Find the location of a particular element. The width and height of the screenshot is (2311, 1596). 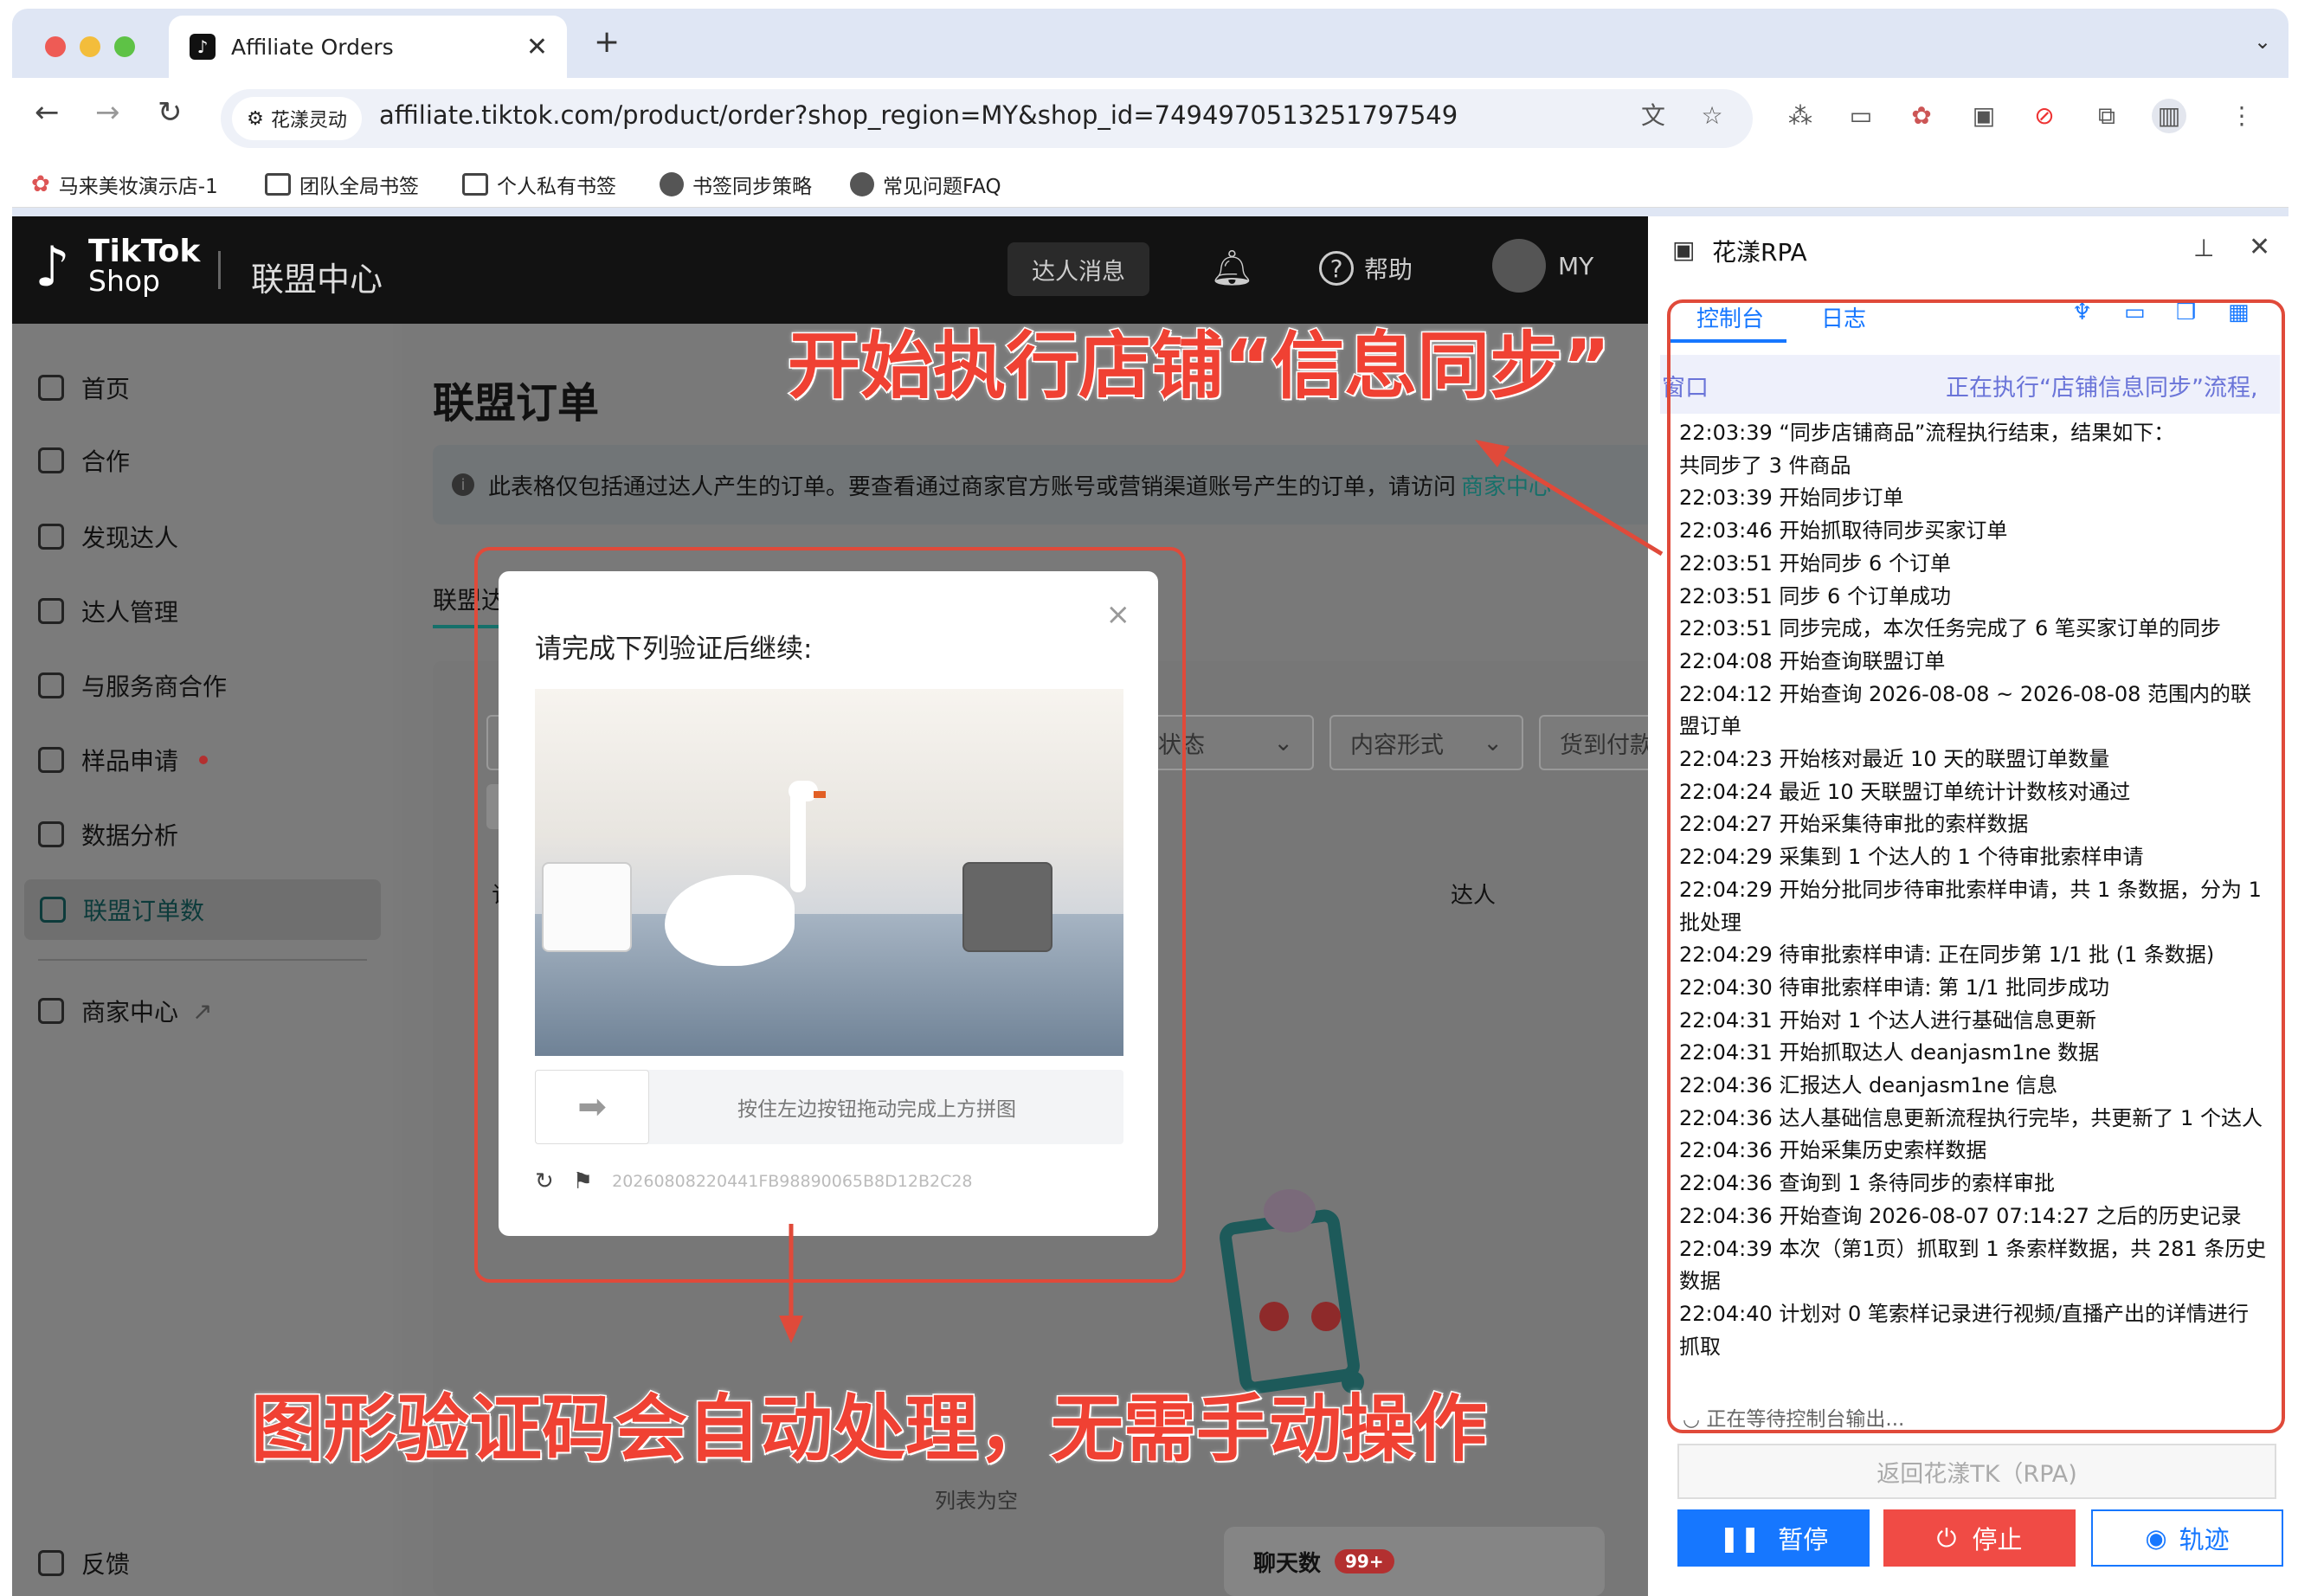

annotation-top: 开始执行店铺“信息同步” is located at coordinates (1198, 366).